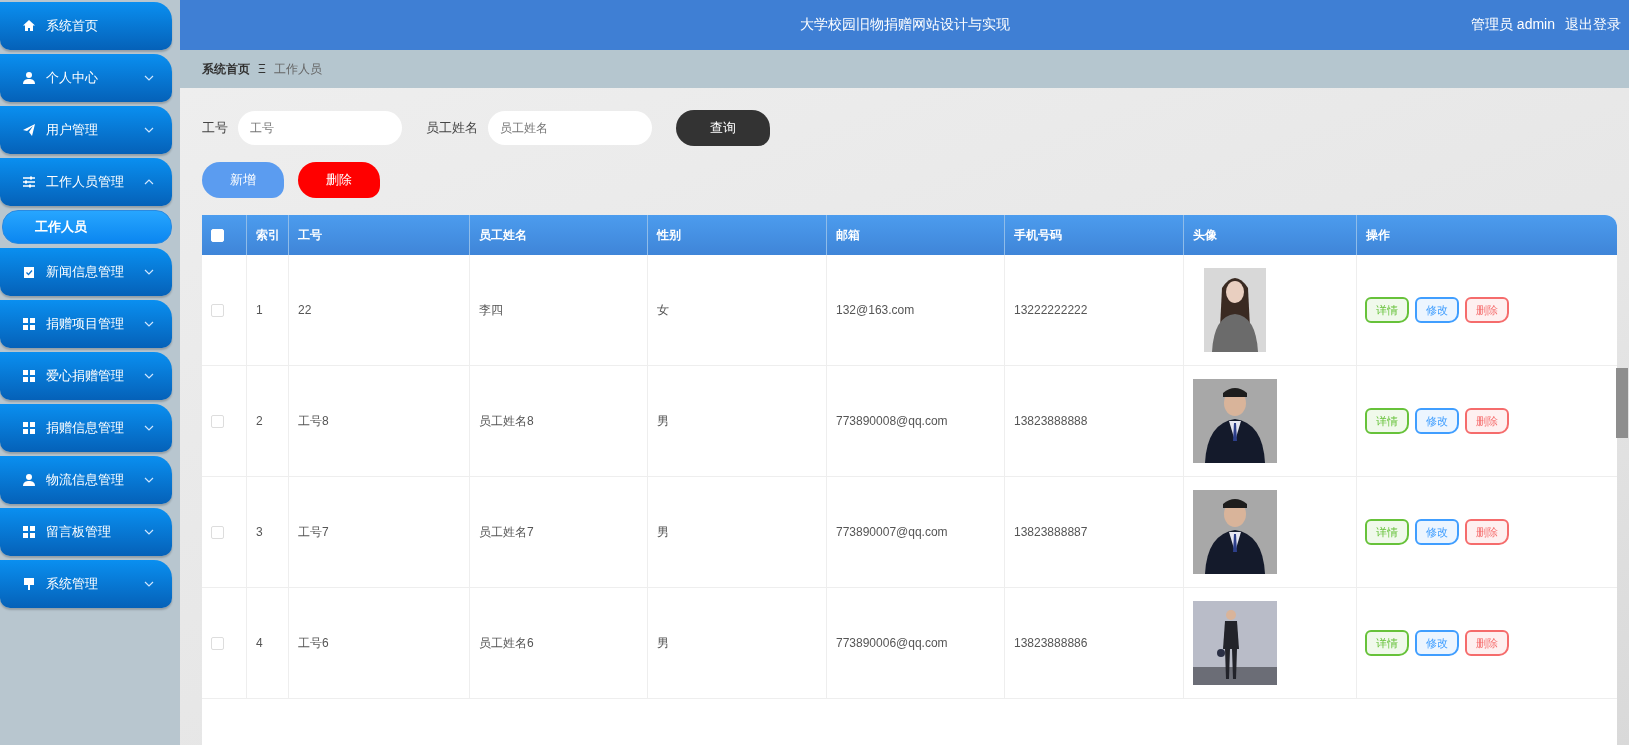 The height and width of the screenshot is (745, 1629). What do you see at coordinates (86, 532) in the screenshot?
I see `sidebar-item: 留言板管理` at bounding box center [86, 532].